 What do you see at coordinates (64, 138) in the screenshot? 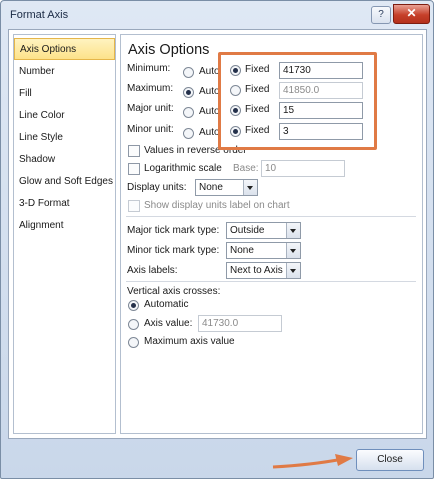
I see `nav-item-line-style: Line Style` at bounding box center [64, 138].